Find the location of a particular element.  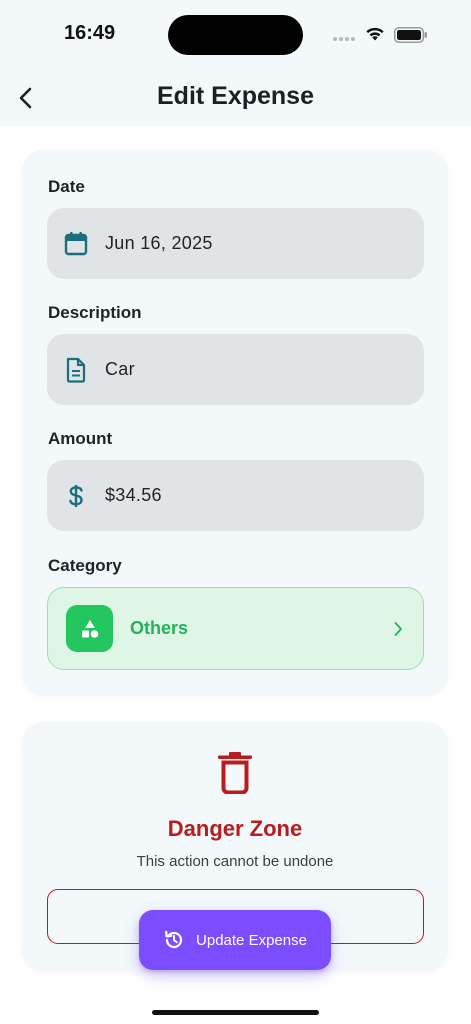

cellular-dots-icon is located at coordinates (344, 39).